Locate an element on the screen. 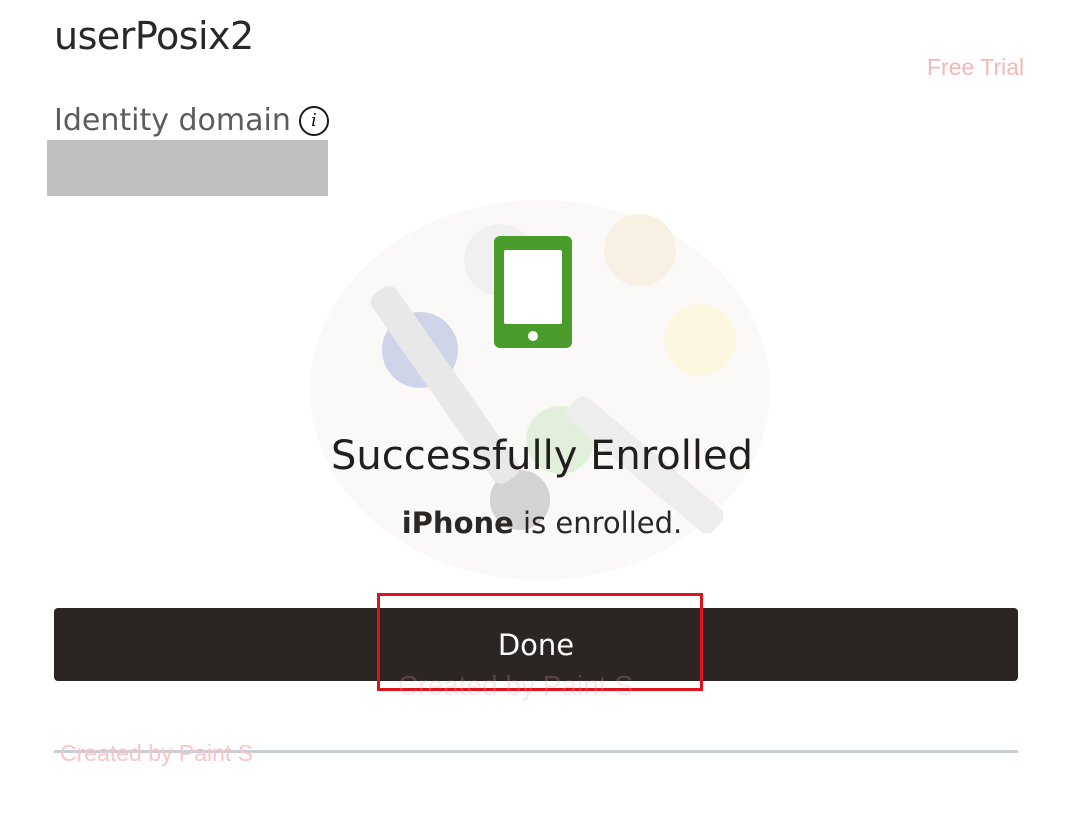  device-name: iPhone is located at coordinates (457, 523).